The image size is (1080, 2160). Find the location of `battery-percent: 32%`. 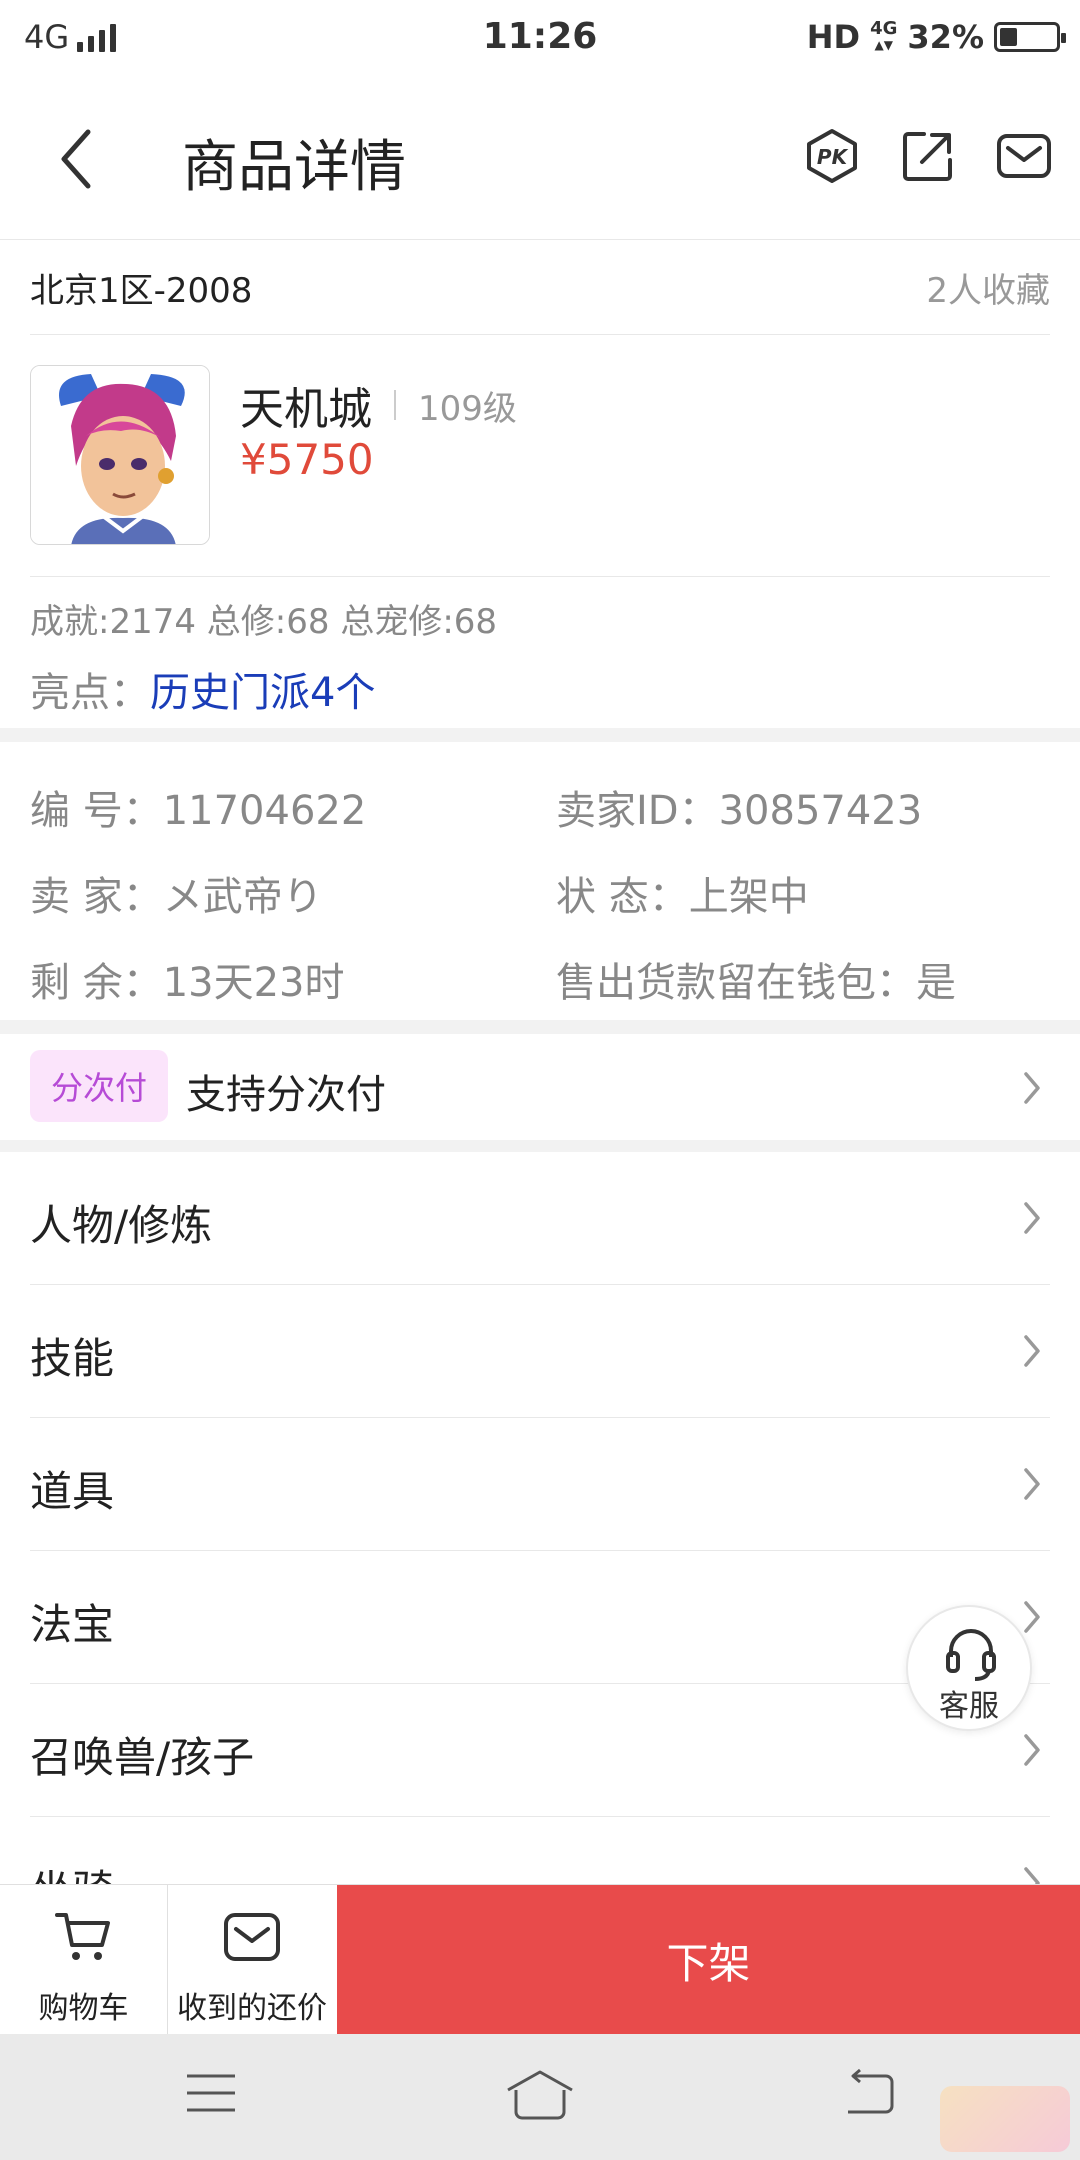

battery-percent: 32% is located at coordinates (945, 37).